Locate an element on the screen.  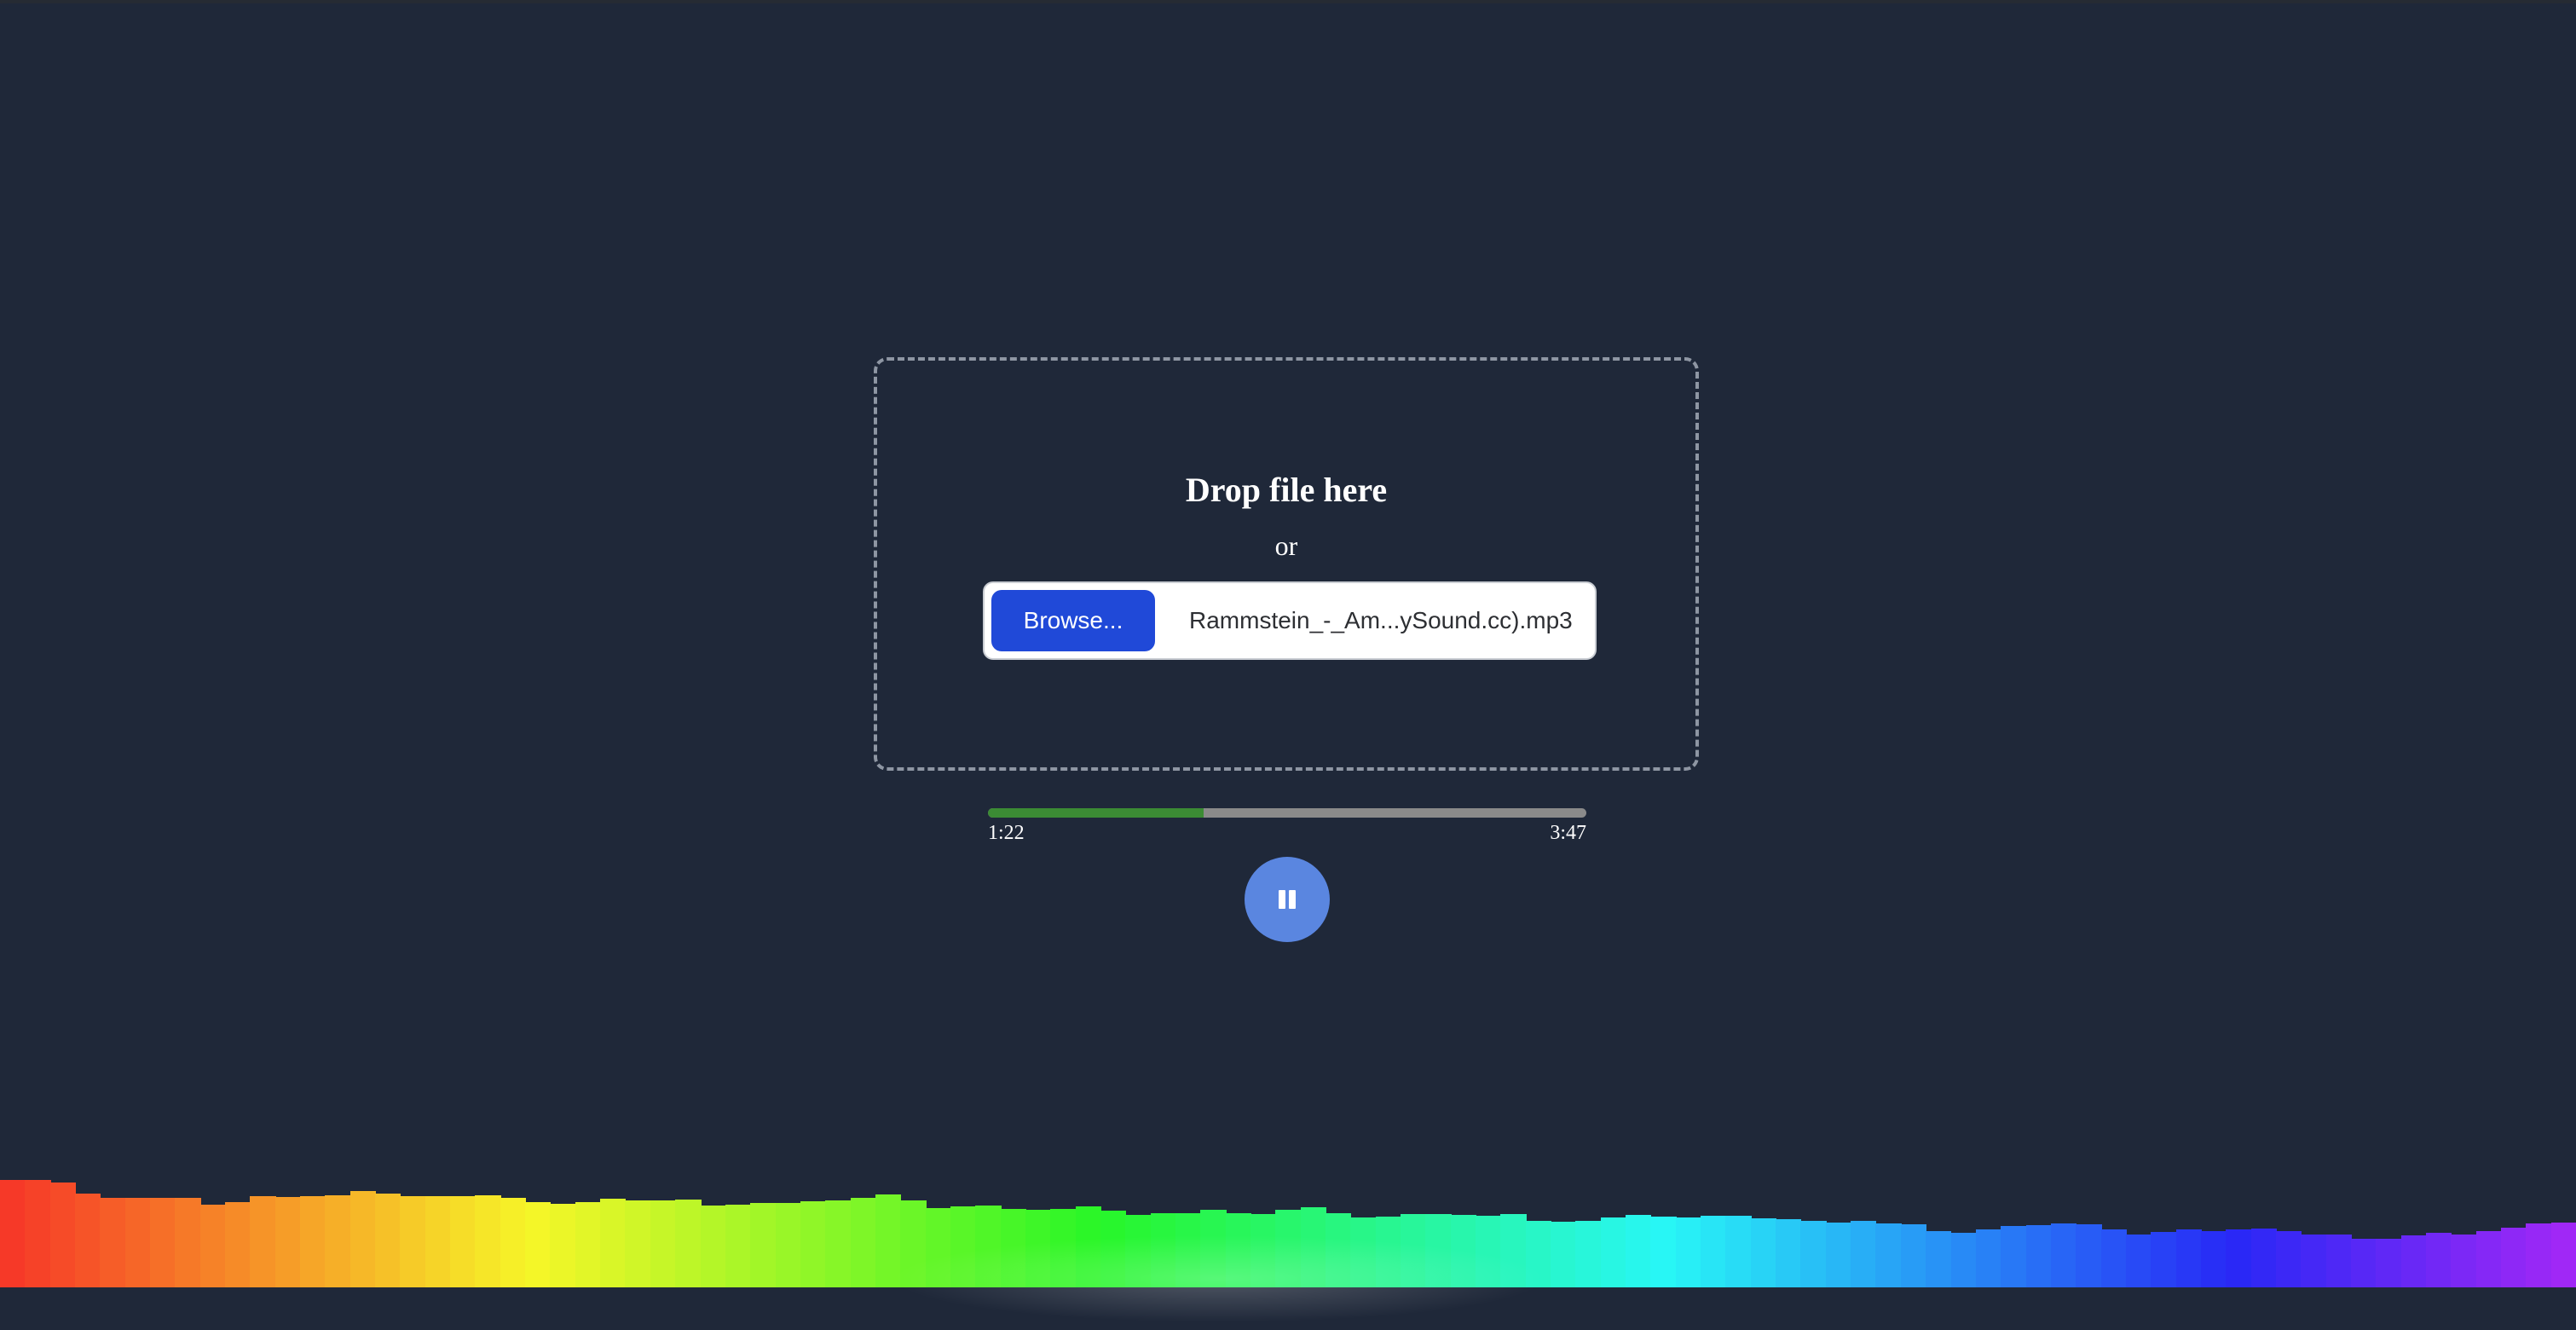
drop-zone-or-text: or is located at coordinates (1286, 545).